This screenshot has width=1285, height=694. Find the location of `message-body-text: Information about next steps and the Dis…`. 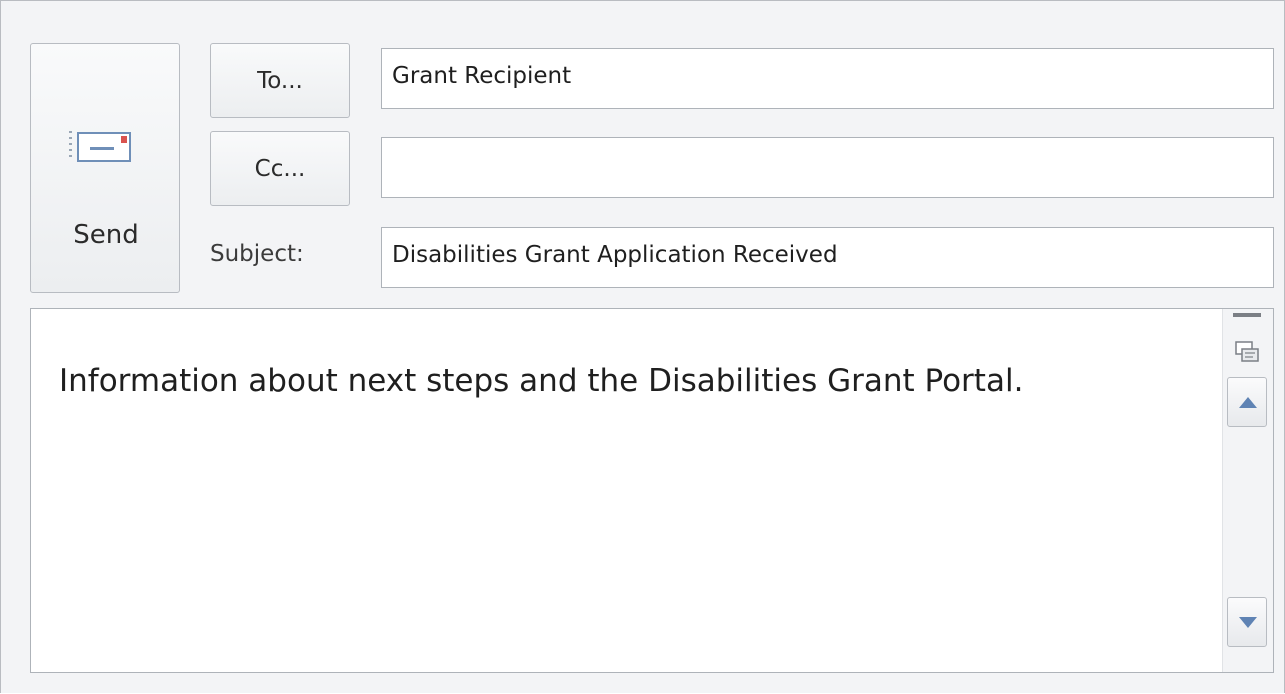

message-body-text: Information about next steps and the Dis… is located at coordinates (541, 381).